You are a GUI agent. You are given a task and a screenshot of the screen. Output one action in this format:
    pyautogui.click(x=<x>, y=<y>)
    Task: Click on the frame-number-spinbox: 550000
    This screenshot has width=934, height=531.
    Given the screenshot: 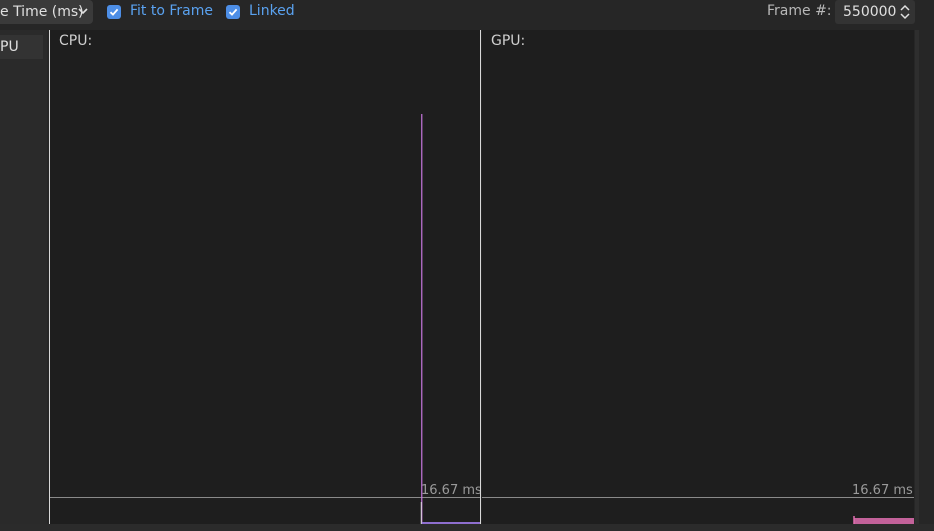 What is the action you would take?
    pyautogui.click(x=875, y=12)
    